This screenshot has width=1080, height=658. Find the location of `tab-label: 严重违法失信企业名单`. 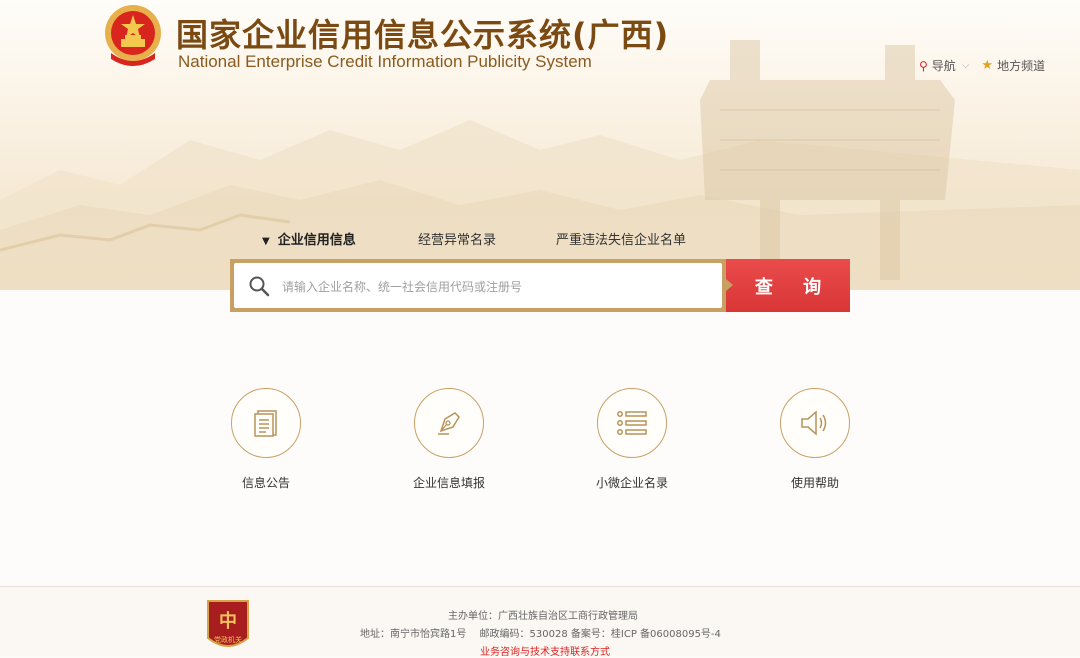

tab-label: 严重违法失信企业名单 is located at coordinates (621, 240).